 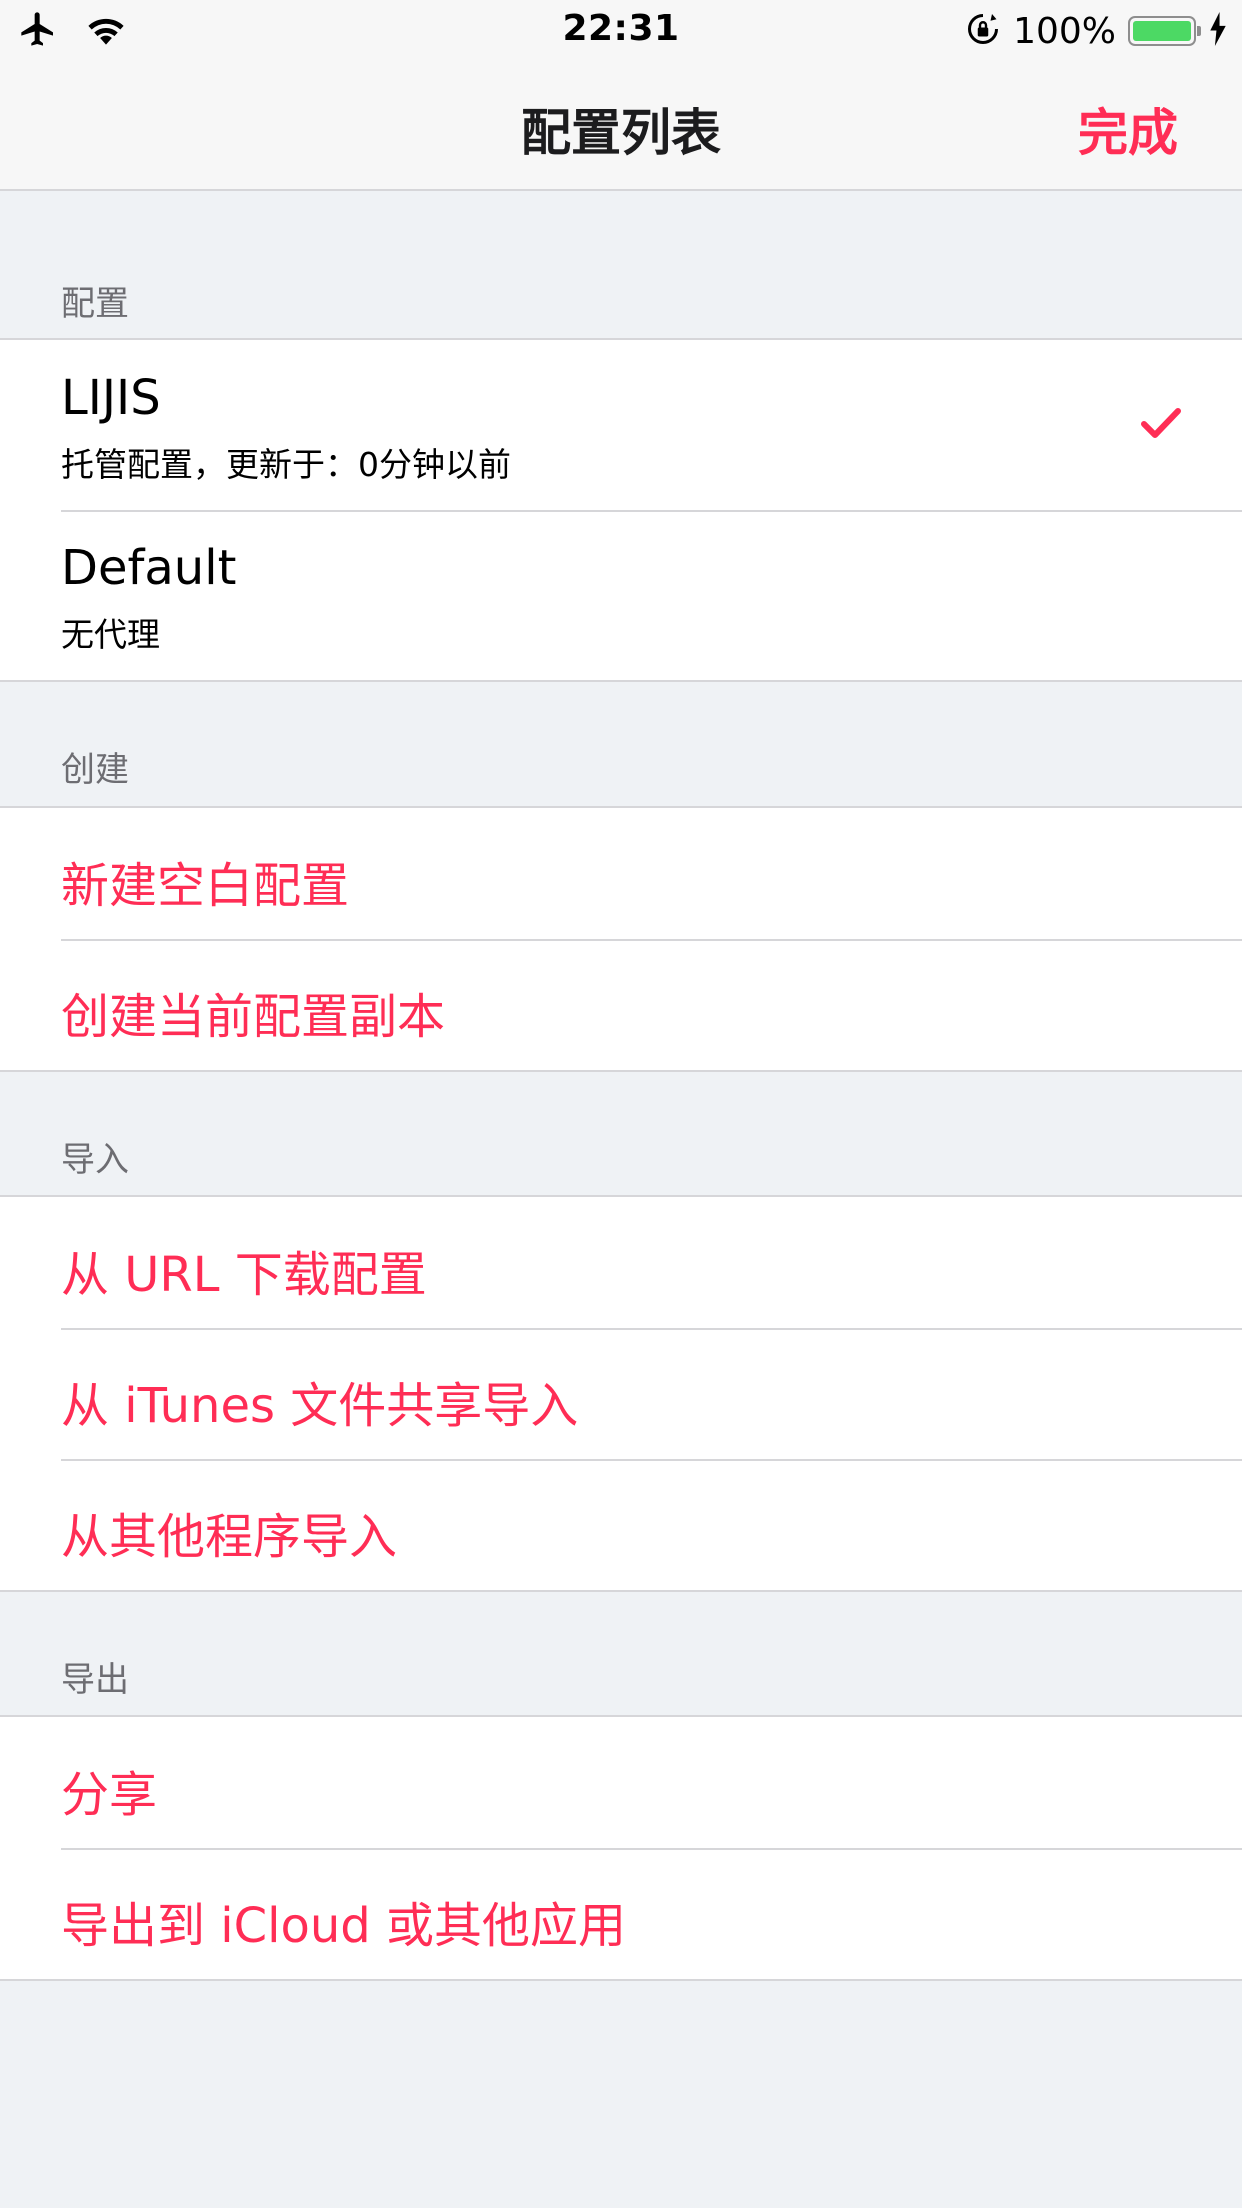 I want to click on config-item-lijis: LIJIS 托管配置，更新于：0分钟以前, so click(x=621, y=425).